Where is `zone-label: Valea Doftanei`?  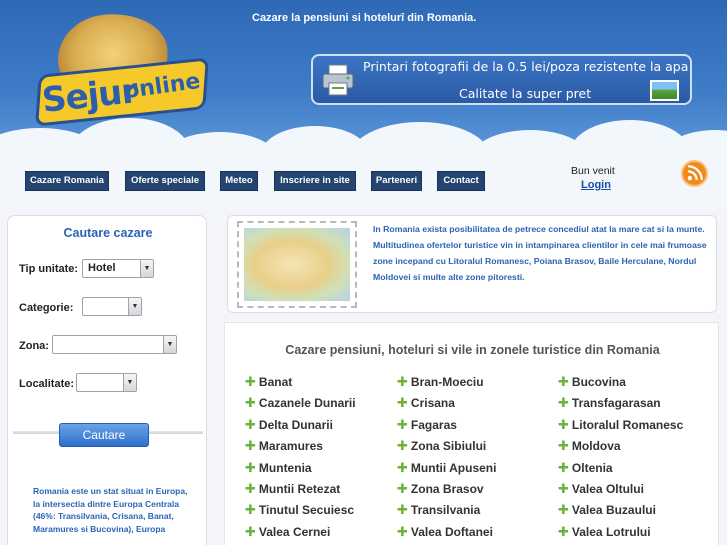
zone-label: Valea Doftanei is located at coordinates (451, 531).